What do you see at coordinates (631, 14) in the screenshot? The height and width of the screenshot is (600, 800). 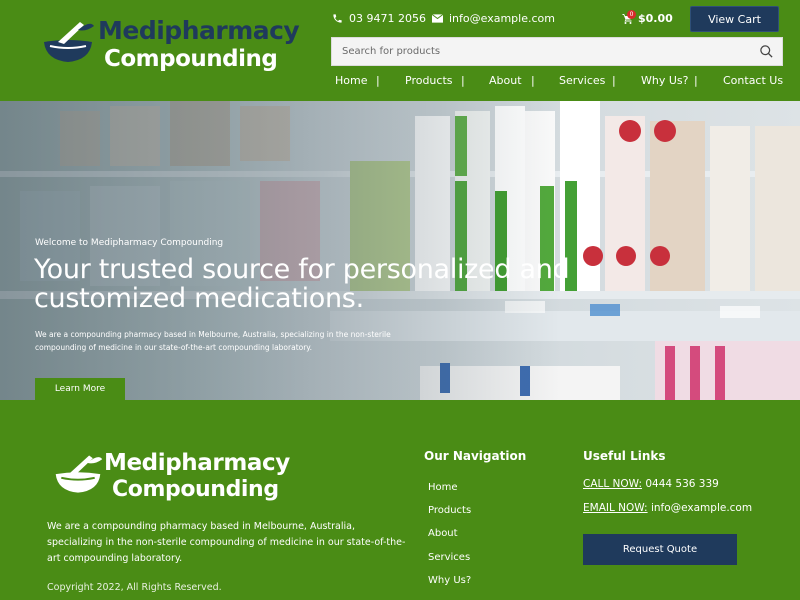 I see `cart-count-badge: 0` at bounding box center [631, 14].